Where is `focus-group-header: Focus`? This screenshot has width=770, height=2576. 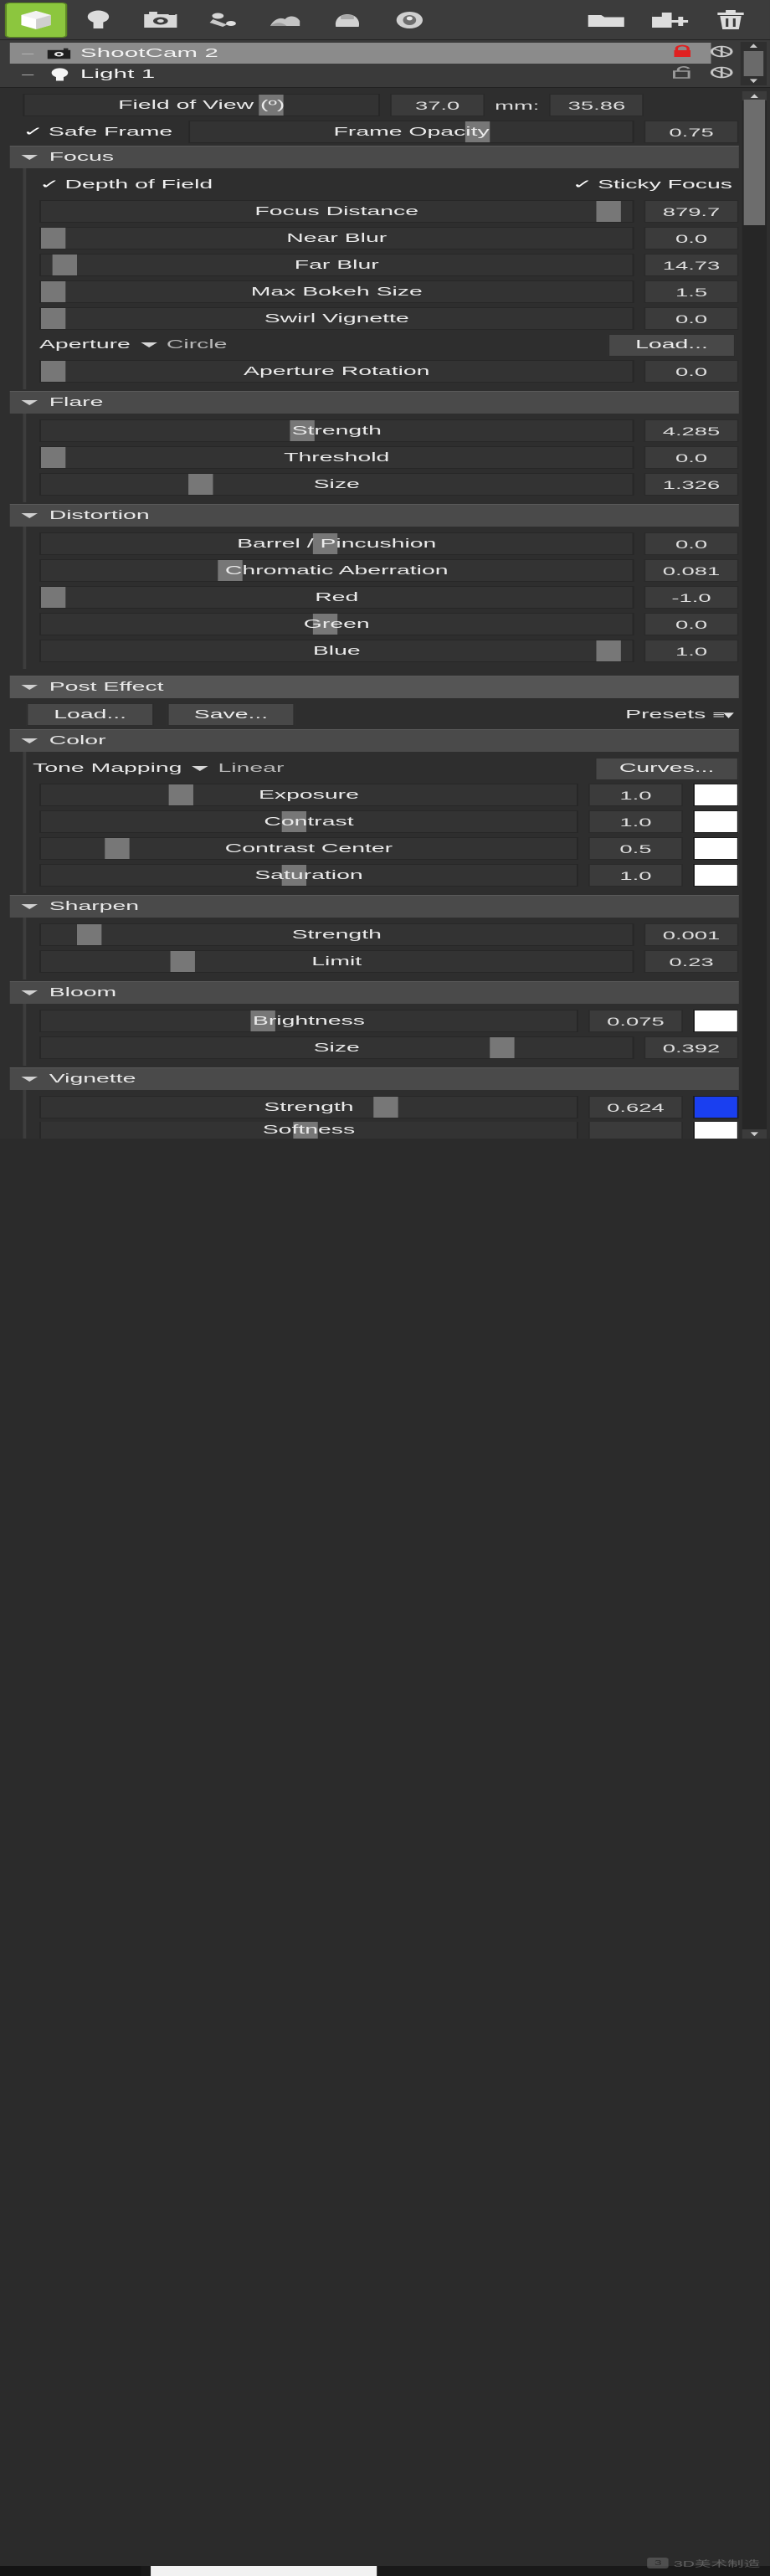 focus-group-header: Focus is located at coordinates (374, 157).